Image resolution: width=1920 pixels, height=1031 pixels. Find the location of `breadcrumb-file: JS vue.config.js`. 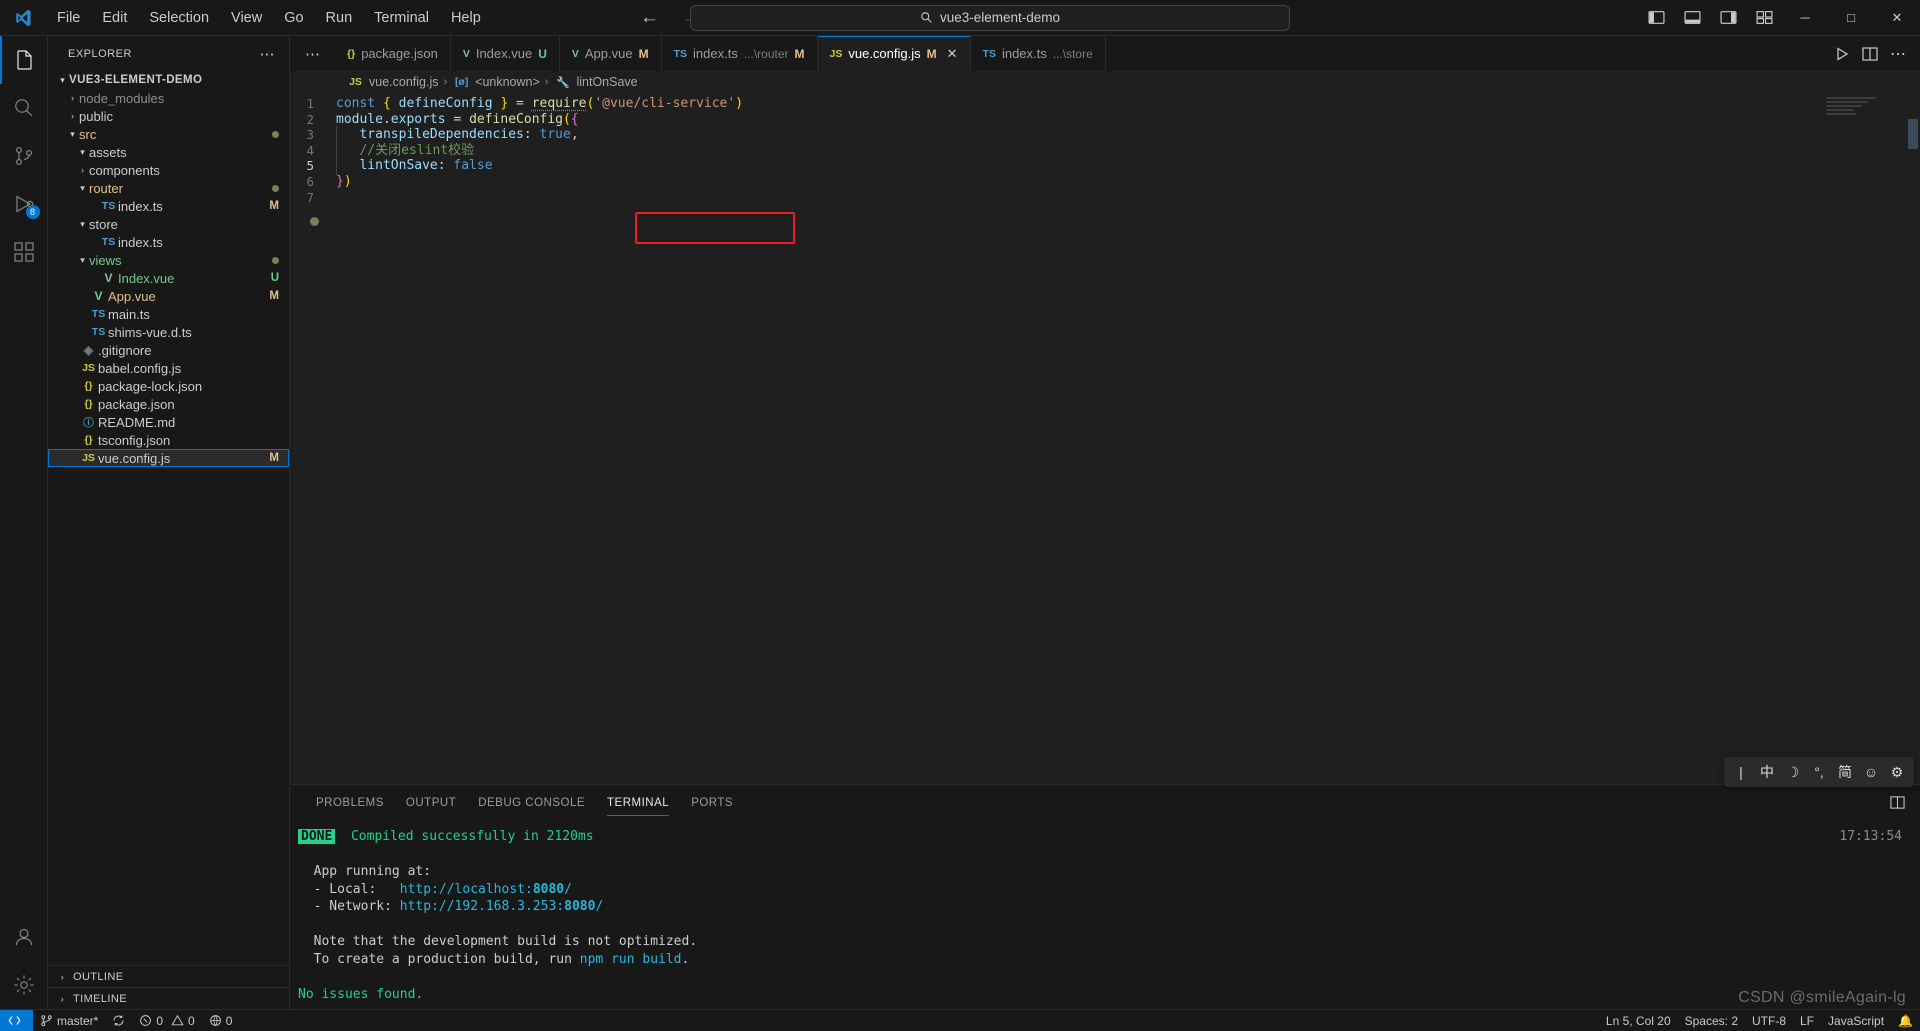

breadcrumb-file: JS vue.config.js is located at coordinates (392, 82).